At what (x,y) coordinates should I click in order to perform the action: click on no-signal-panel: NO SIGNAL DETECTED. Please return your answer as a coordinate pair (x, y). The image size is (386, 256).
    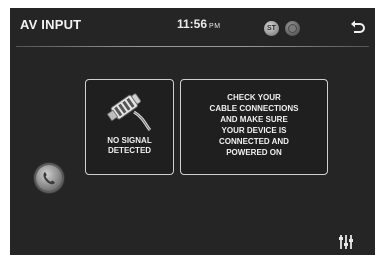
    Looking at the image, I should click on (129, 127).